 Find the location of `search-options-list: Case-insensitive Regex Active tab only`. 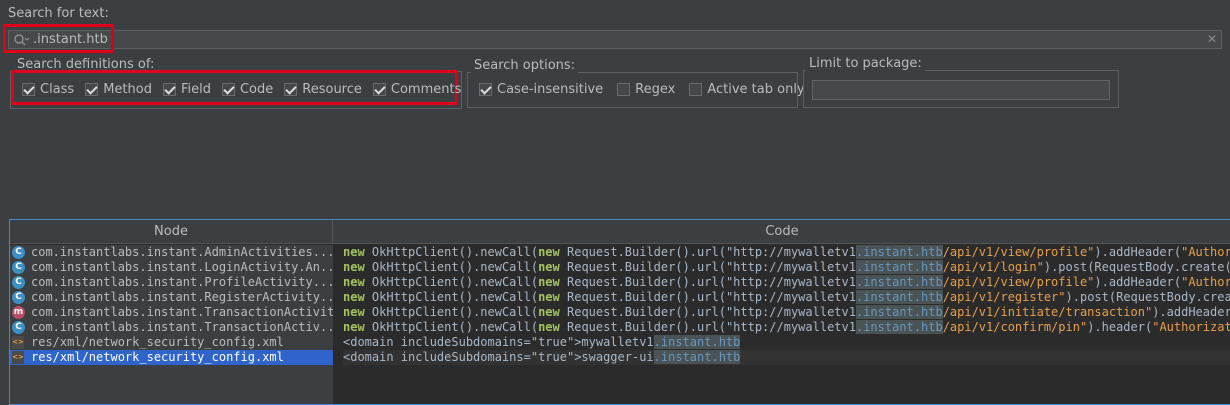

search-options-list: Case-insensitive Regex Active tab only is located at coordinates (642, 89).